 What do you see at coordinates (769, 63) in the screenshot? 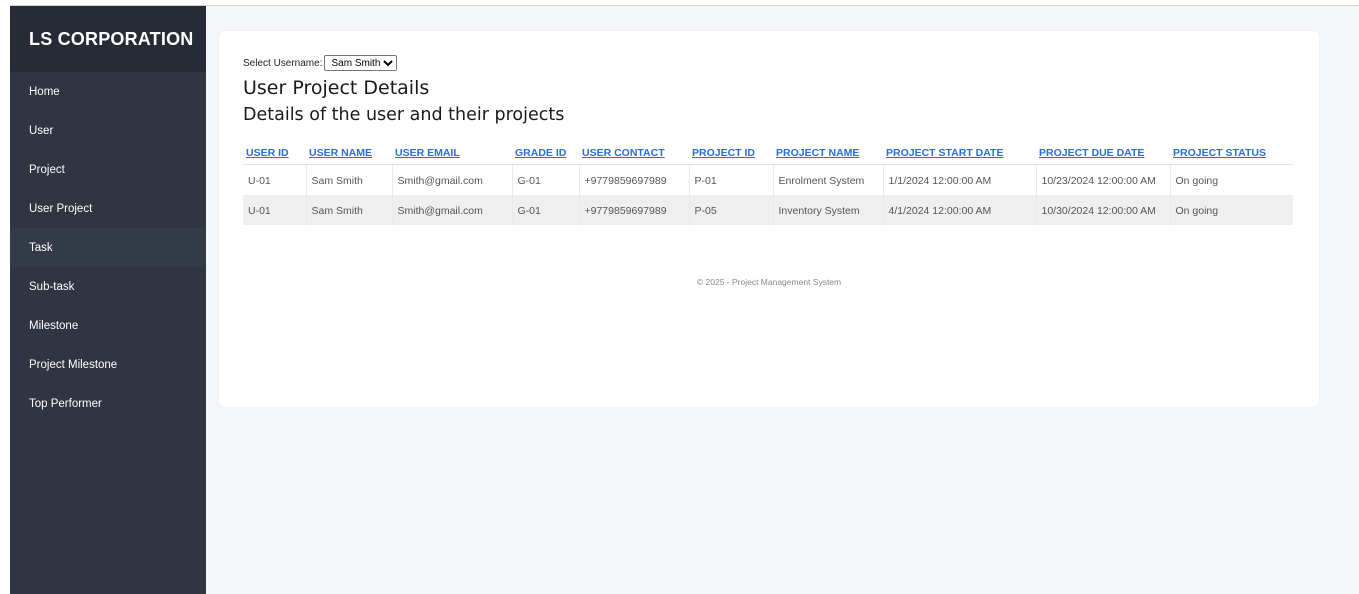
I see `username-filter: Select Username: Sam Smith` at bounding box center [769, 63].